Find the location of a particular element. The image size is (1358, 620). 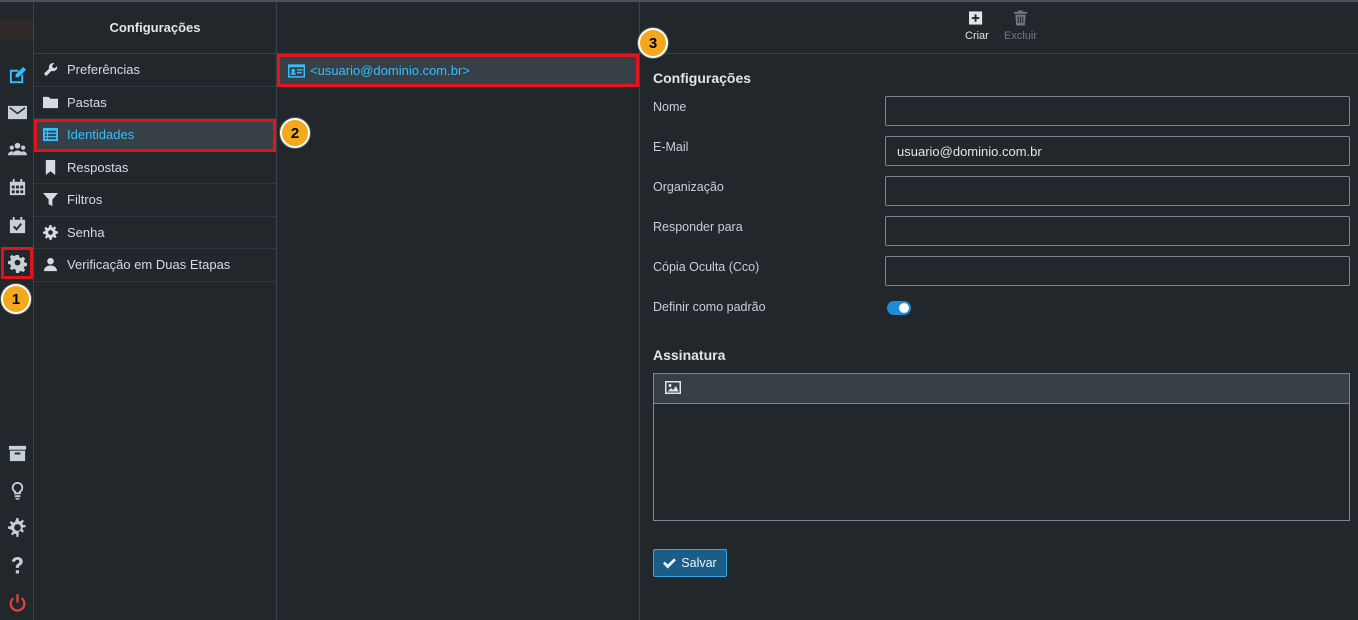

archive-icon is located at coordinates (17, 453).